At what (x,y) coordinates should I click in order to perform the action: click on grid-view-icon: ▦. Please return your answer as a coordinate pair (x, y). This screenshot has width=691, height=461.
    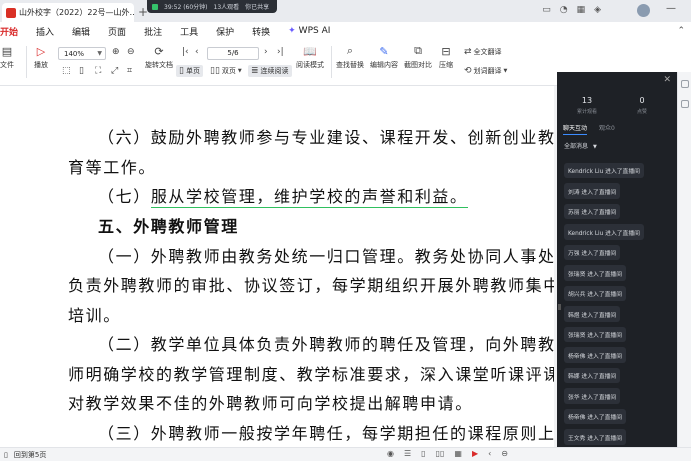
    Looking at the image, I should click on (458, 453).